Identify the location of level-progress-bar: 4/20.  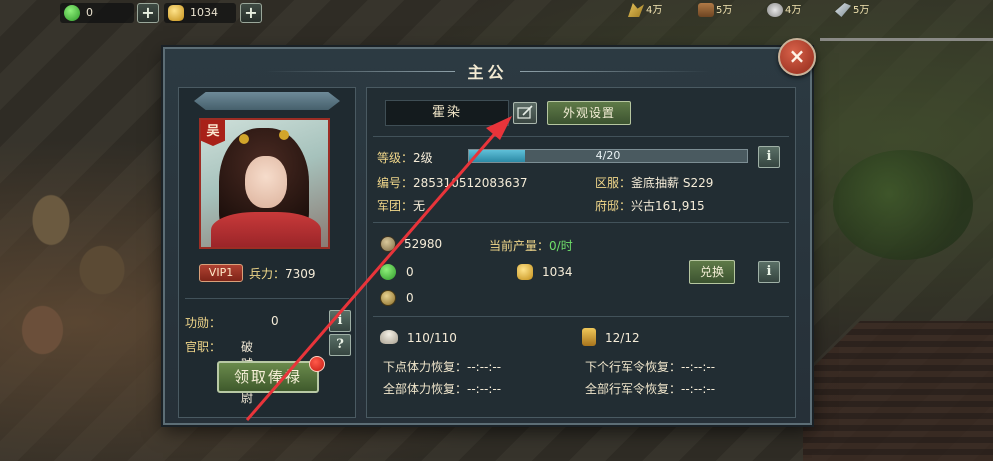
(608, 156).